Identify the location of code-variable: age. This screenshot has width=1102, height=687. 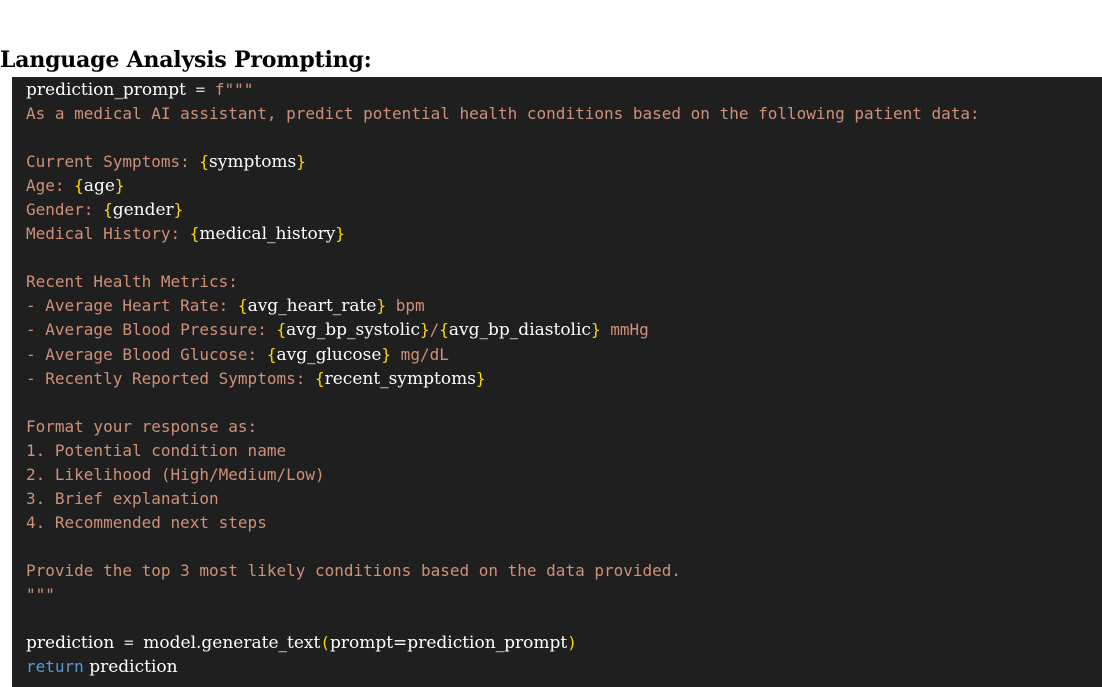
(99, 186).